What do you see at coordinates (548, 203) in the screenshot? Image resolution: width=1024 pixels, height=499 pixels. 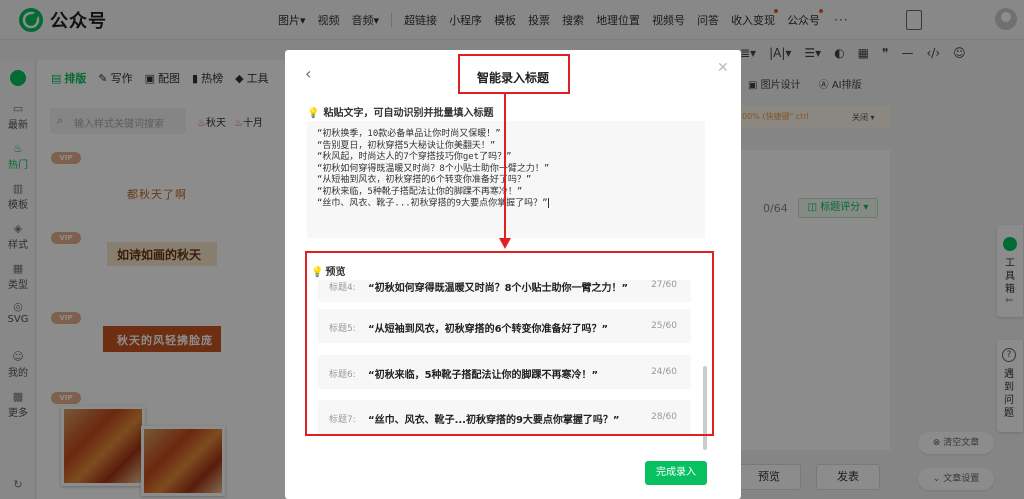 I see `text-cursor` at bounding box center [548, 203].